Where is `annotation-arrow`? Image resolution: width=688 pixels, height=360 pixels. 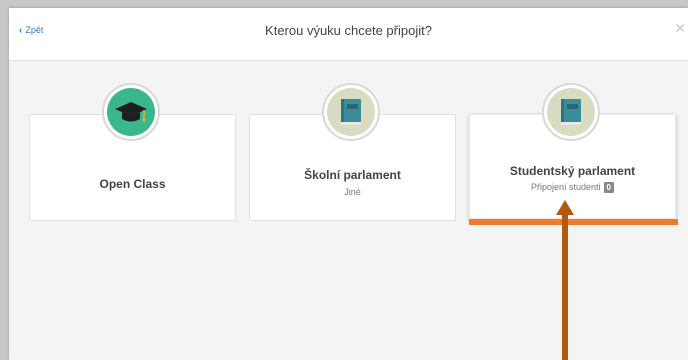 annotation-arrow is located at coordinates (565, 280).